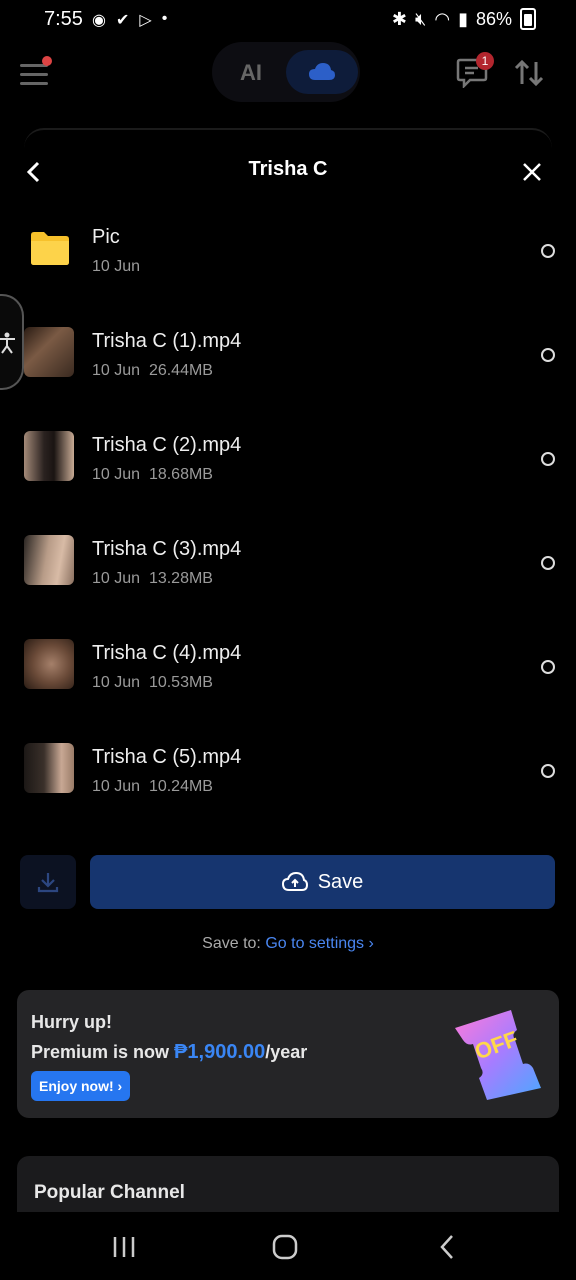 This screenshot has width=576, height=1280. I want to click on status-system-icons: ✱ 🔇︎ ◠ ▮ 86%, so click(464, 19).